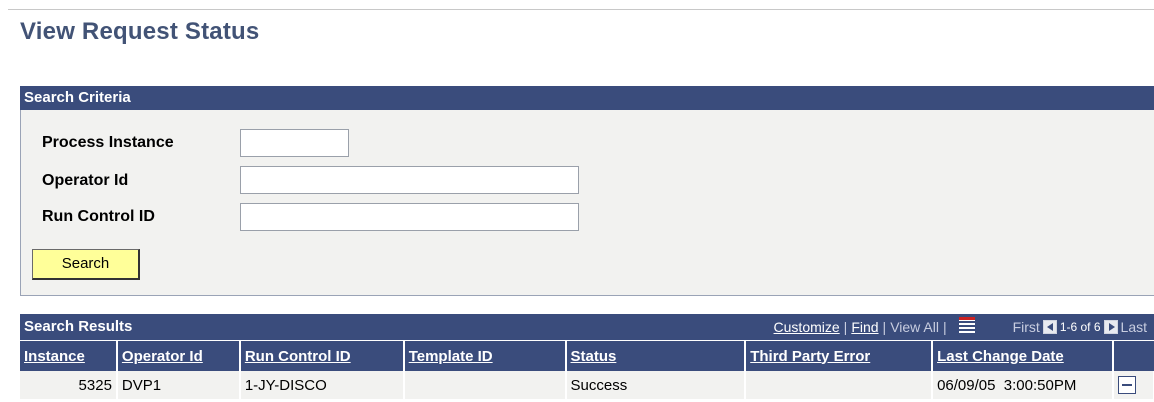 The image size is (1154, 402). I want to click on search-button: Search, so click(86, 264).